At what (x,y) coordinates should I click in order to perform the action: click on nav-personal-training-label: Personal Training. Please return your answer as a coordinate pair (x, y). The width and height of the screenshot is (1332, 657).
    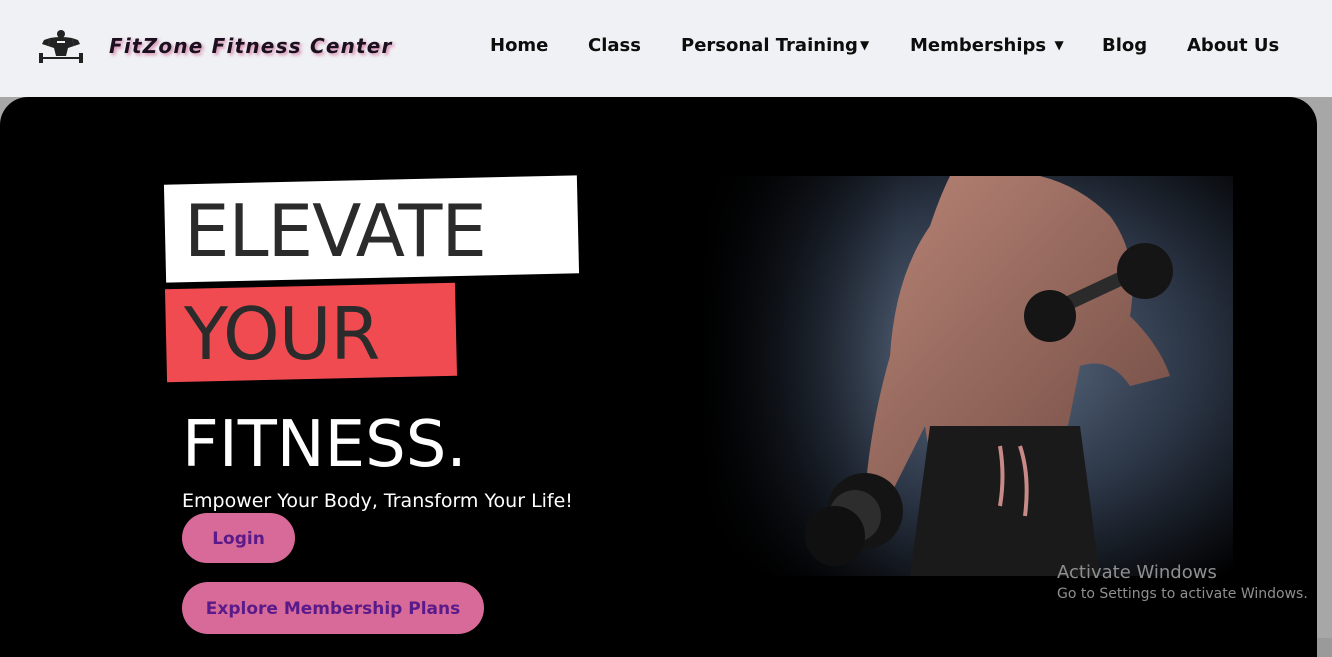
    Looking at the image, I should click on (769, 45).